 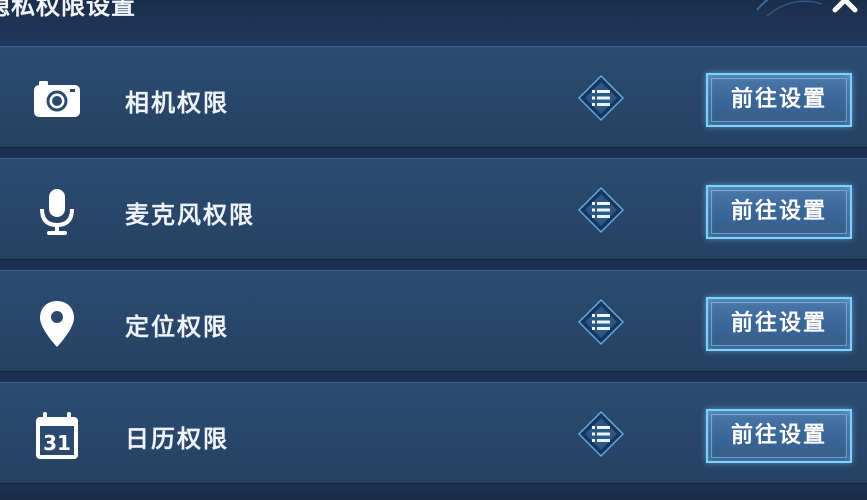 What do you see at coordinates (845, 9) in the screenshot?
I see `close-icon` at bounding box center [845, 9].